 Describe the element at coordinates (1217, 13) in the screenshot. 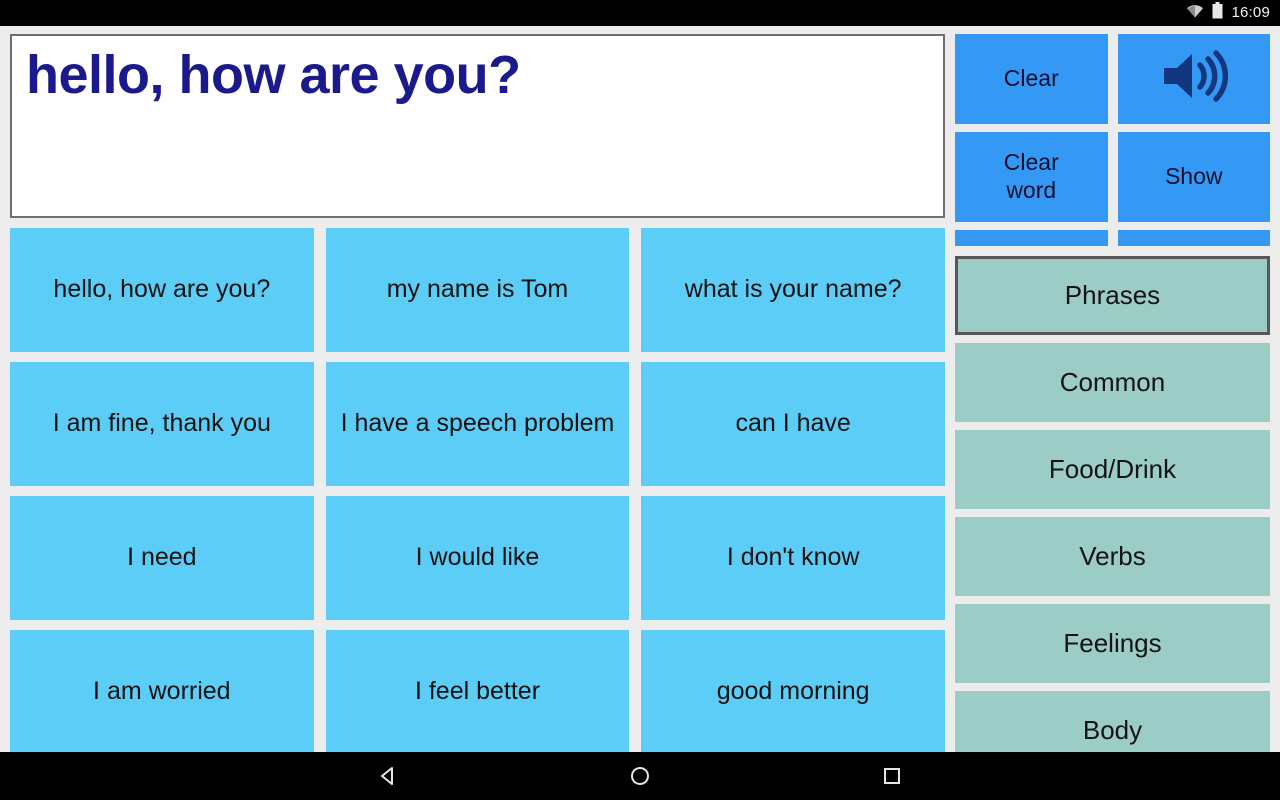

I see `battery-icon` at that location.